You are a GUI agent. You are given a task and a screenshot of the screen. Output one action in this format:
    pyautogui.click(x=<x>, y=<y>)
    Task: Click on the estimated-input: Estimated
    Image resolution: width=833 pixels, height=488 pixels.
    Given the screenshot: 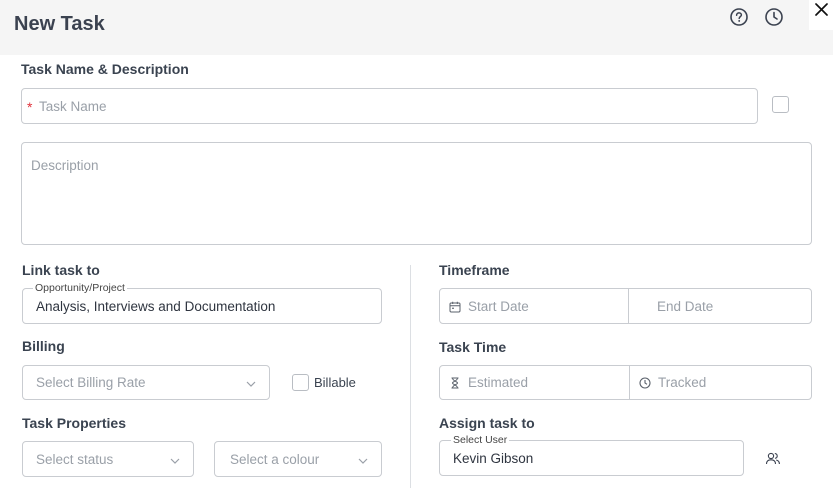 What is the action you would take?
    pyautogui.click(x=534, y=382)
    